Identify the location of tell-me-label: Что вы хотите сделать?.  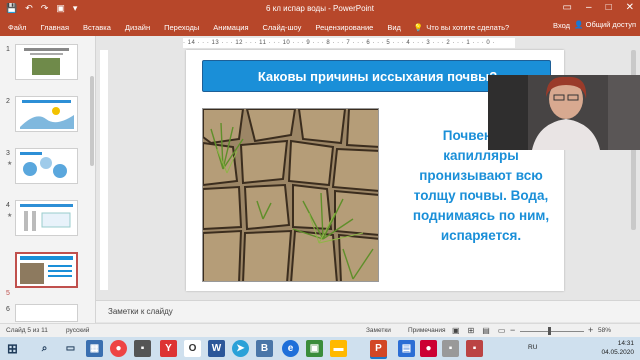
(468, 27).